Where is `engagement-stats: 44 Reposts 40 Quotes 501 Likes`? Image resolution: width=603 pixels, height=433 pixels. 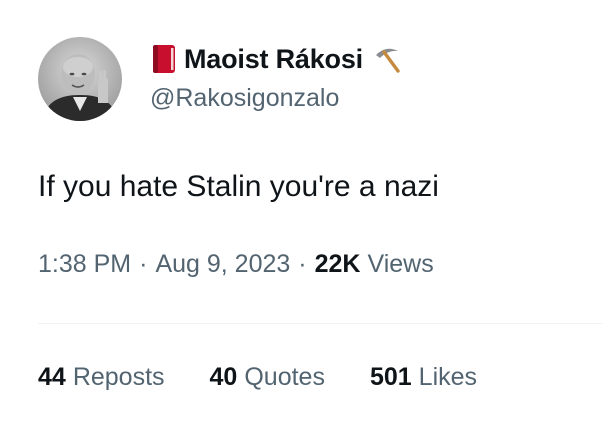 engagement-stats: 44 Reposts 40 Quotes 501 Likes is located at coordinates (280, 377).